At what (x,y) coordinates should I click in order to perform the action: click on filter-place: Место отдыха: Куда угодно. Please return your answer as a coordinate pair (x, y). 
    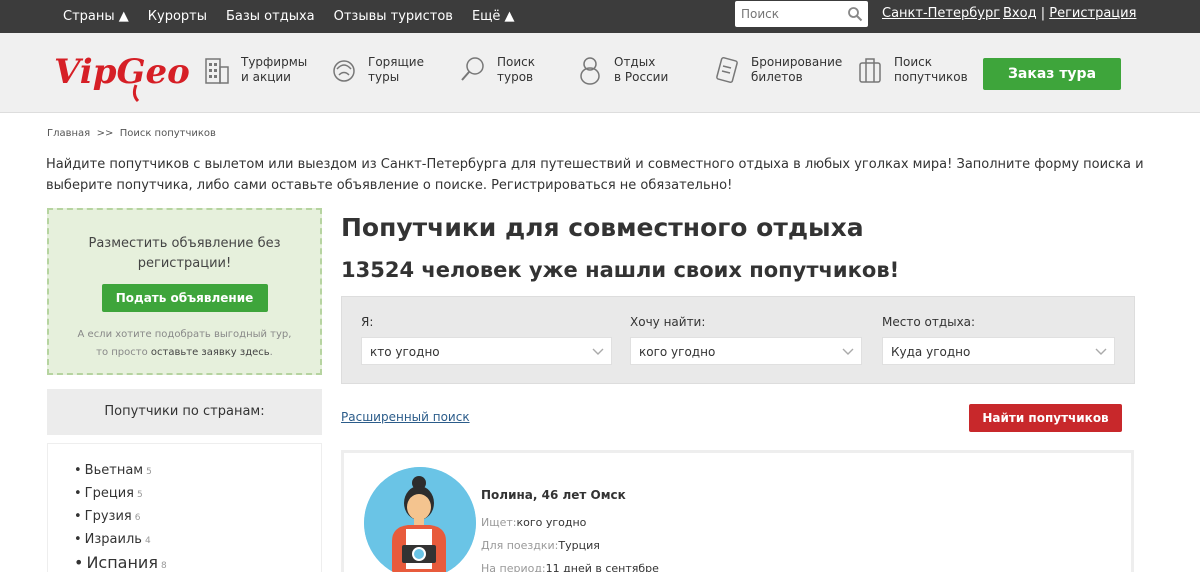
    Looking at the image, I should click on (998, 340).